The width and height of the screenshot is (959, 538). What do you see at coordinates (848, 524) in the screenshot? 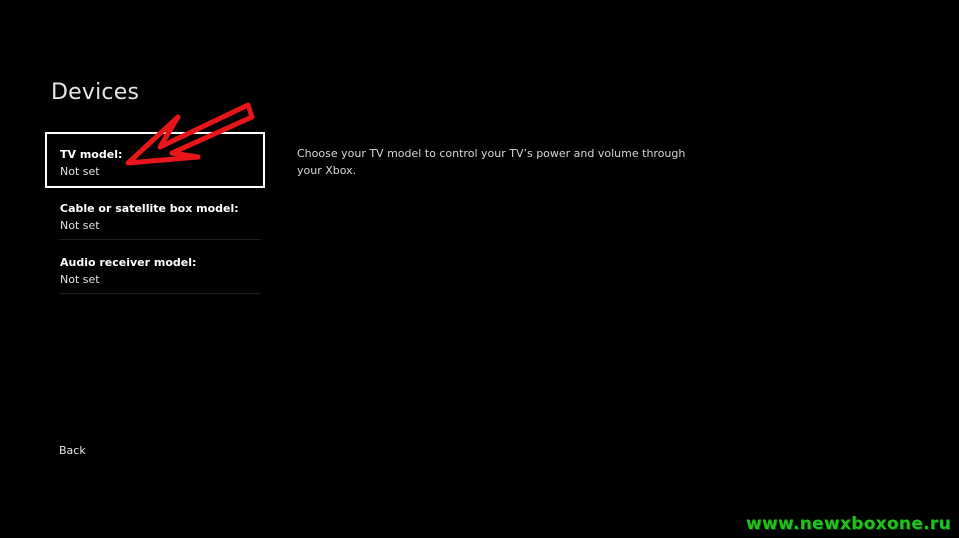
I see `watermark: www.newxboxone.ru` at bounding box center [848, 524].